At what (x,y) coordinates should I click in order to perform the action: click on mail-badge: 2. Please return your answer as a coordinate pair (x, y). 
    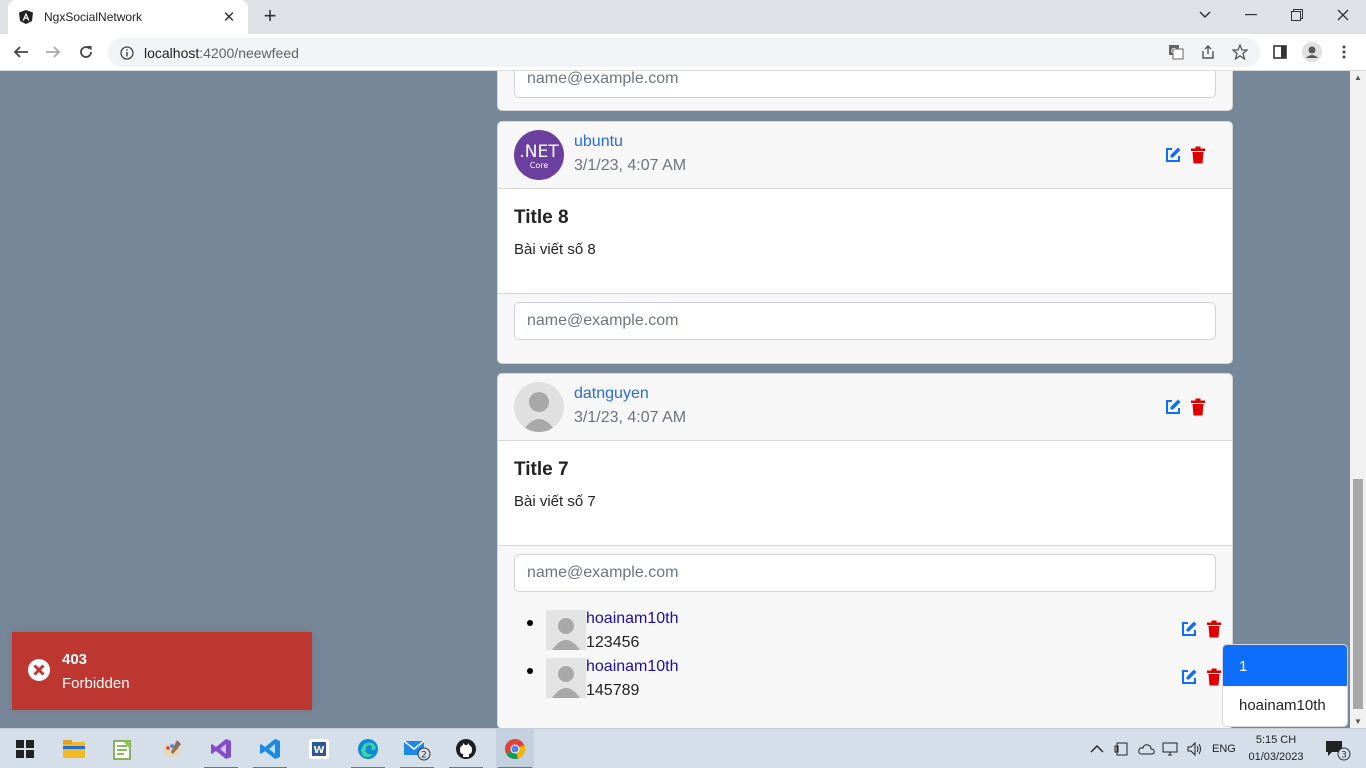
    Looking at the image, I should click on (424, 756).